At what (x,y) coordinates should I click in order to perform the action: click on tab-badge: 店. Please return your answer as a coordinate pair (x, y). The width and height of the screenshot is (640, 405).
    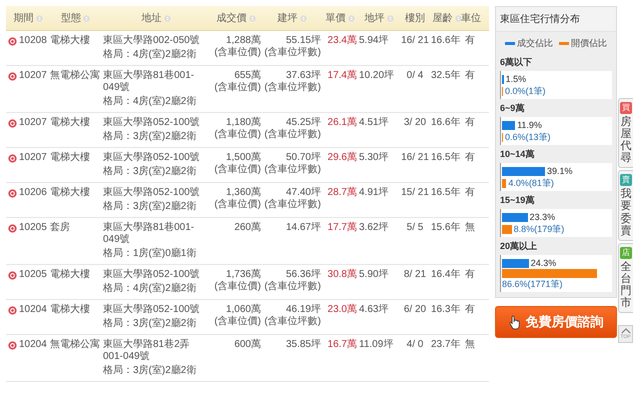
    Looking at the image, I should click on (626, 252).